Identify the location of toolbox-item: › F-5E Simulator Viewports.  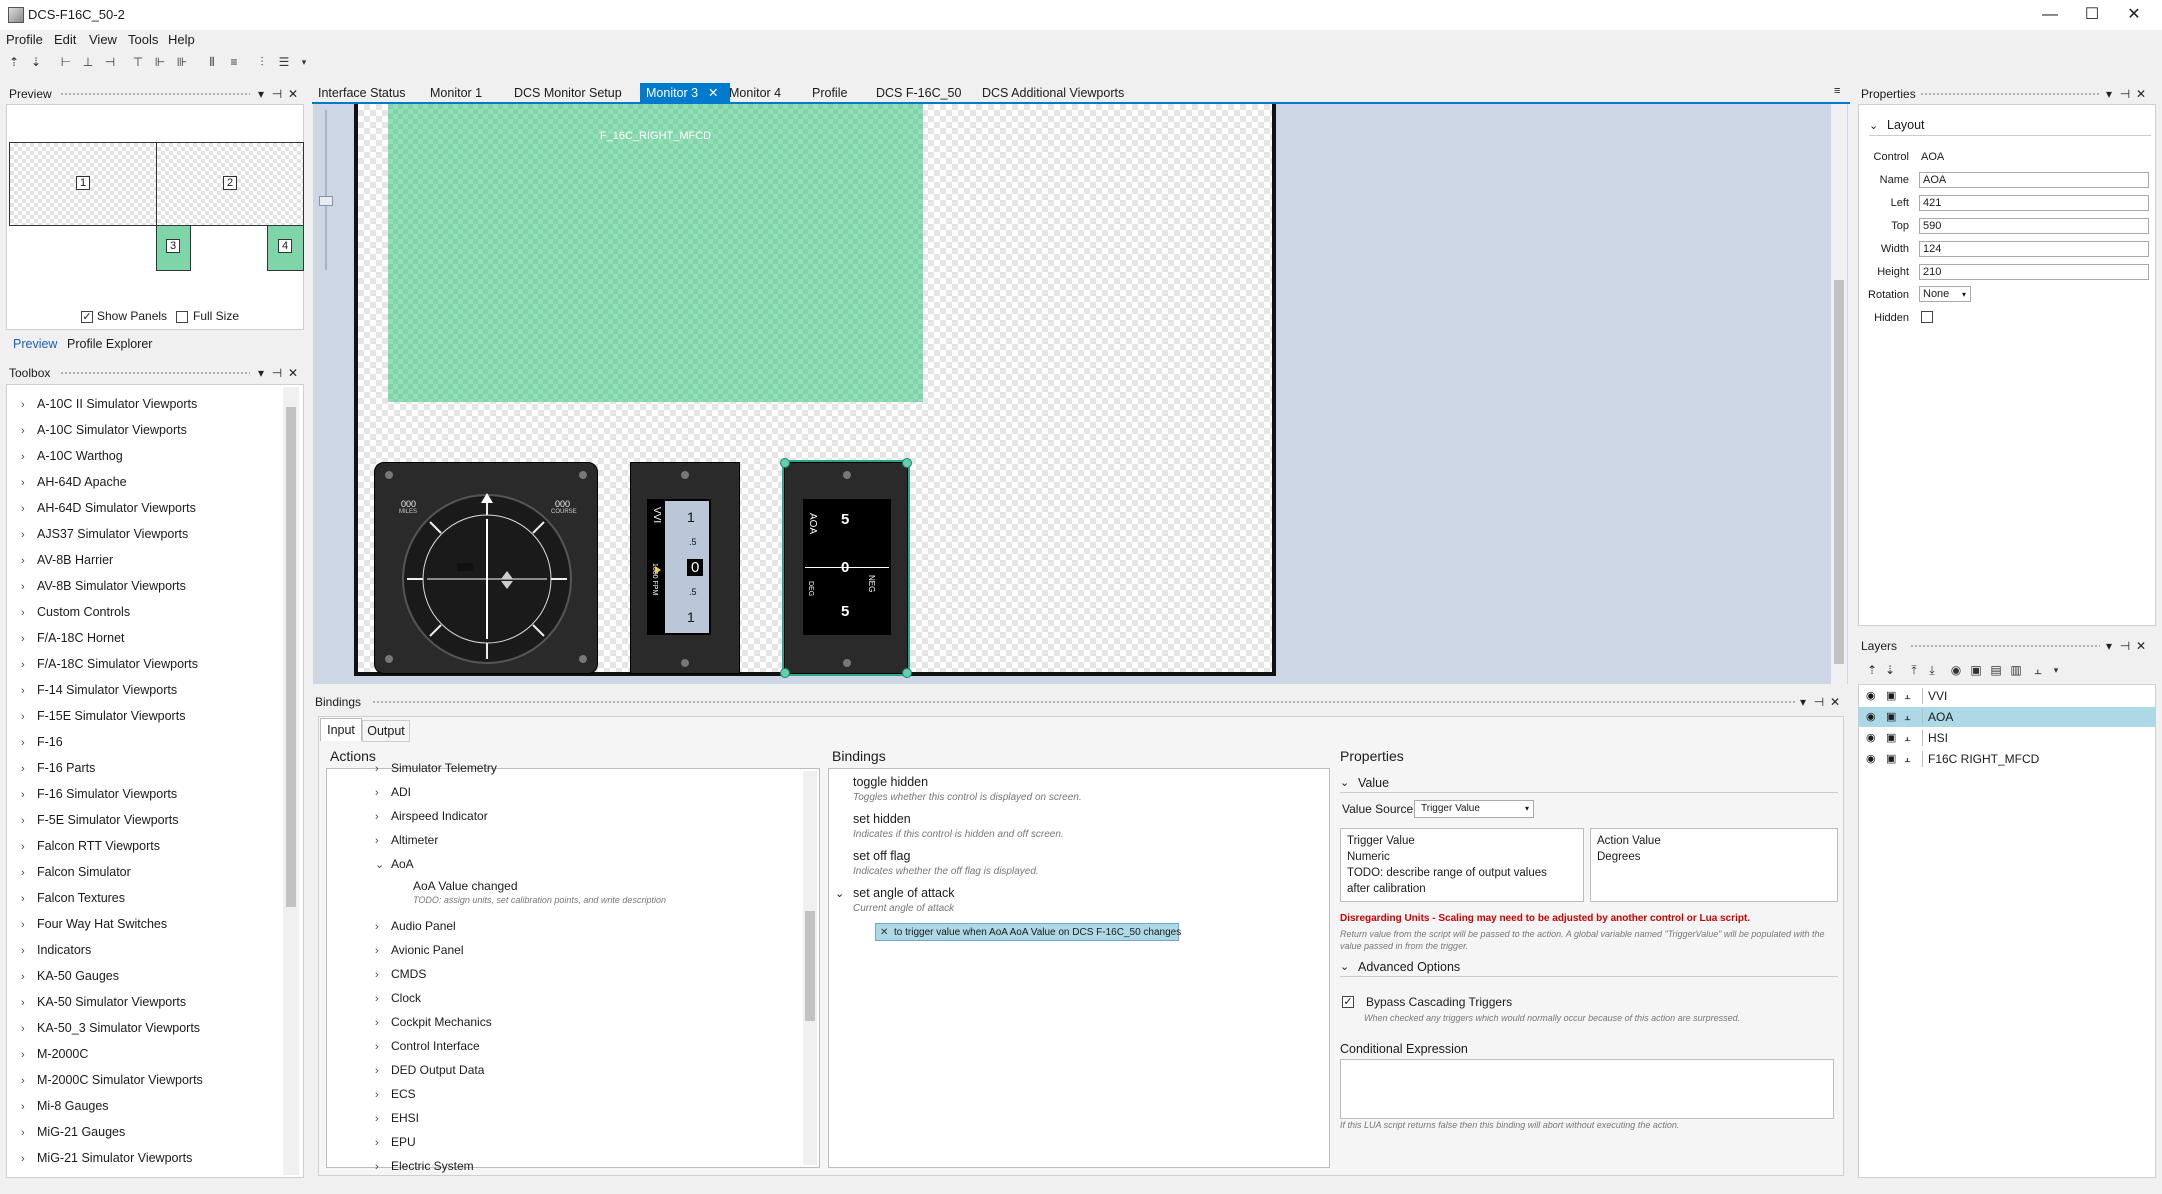
(100, 820).